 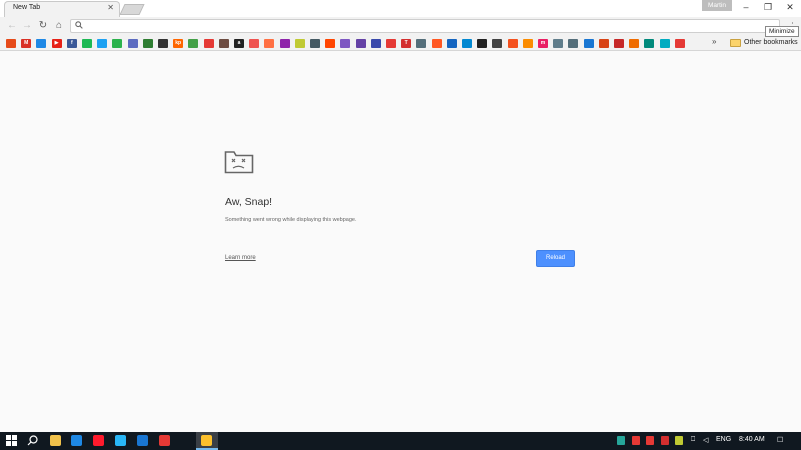 What do you see at coordinates (649, 43) in the screenshot?
I see `bookmark-bookmark-43-icon` at bounding box center [649, 43].